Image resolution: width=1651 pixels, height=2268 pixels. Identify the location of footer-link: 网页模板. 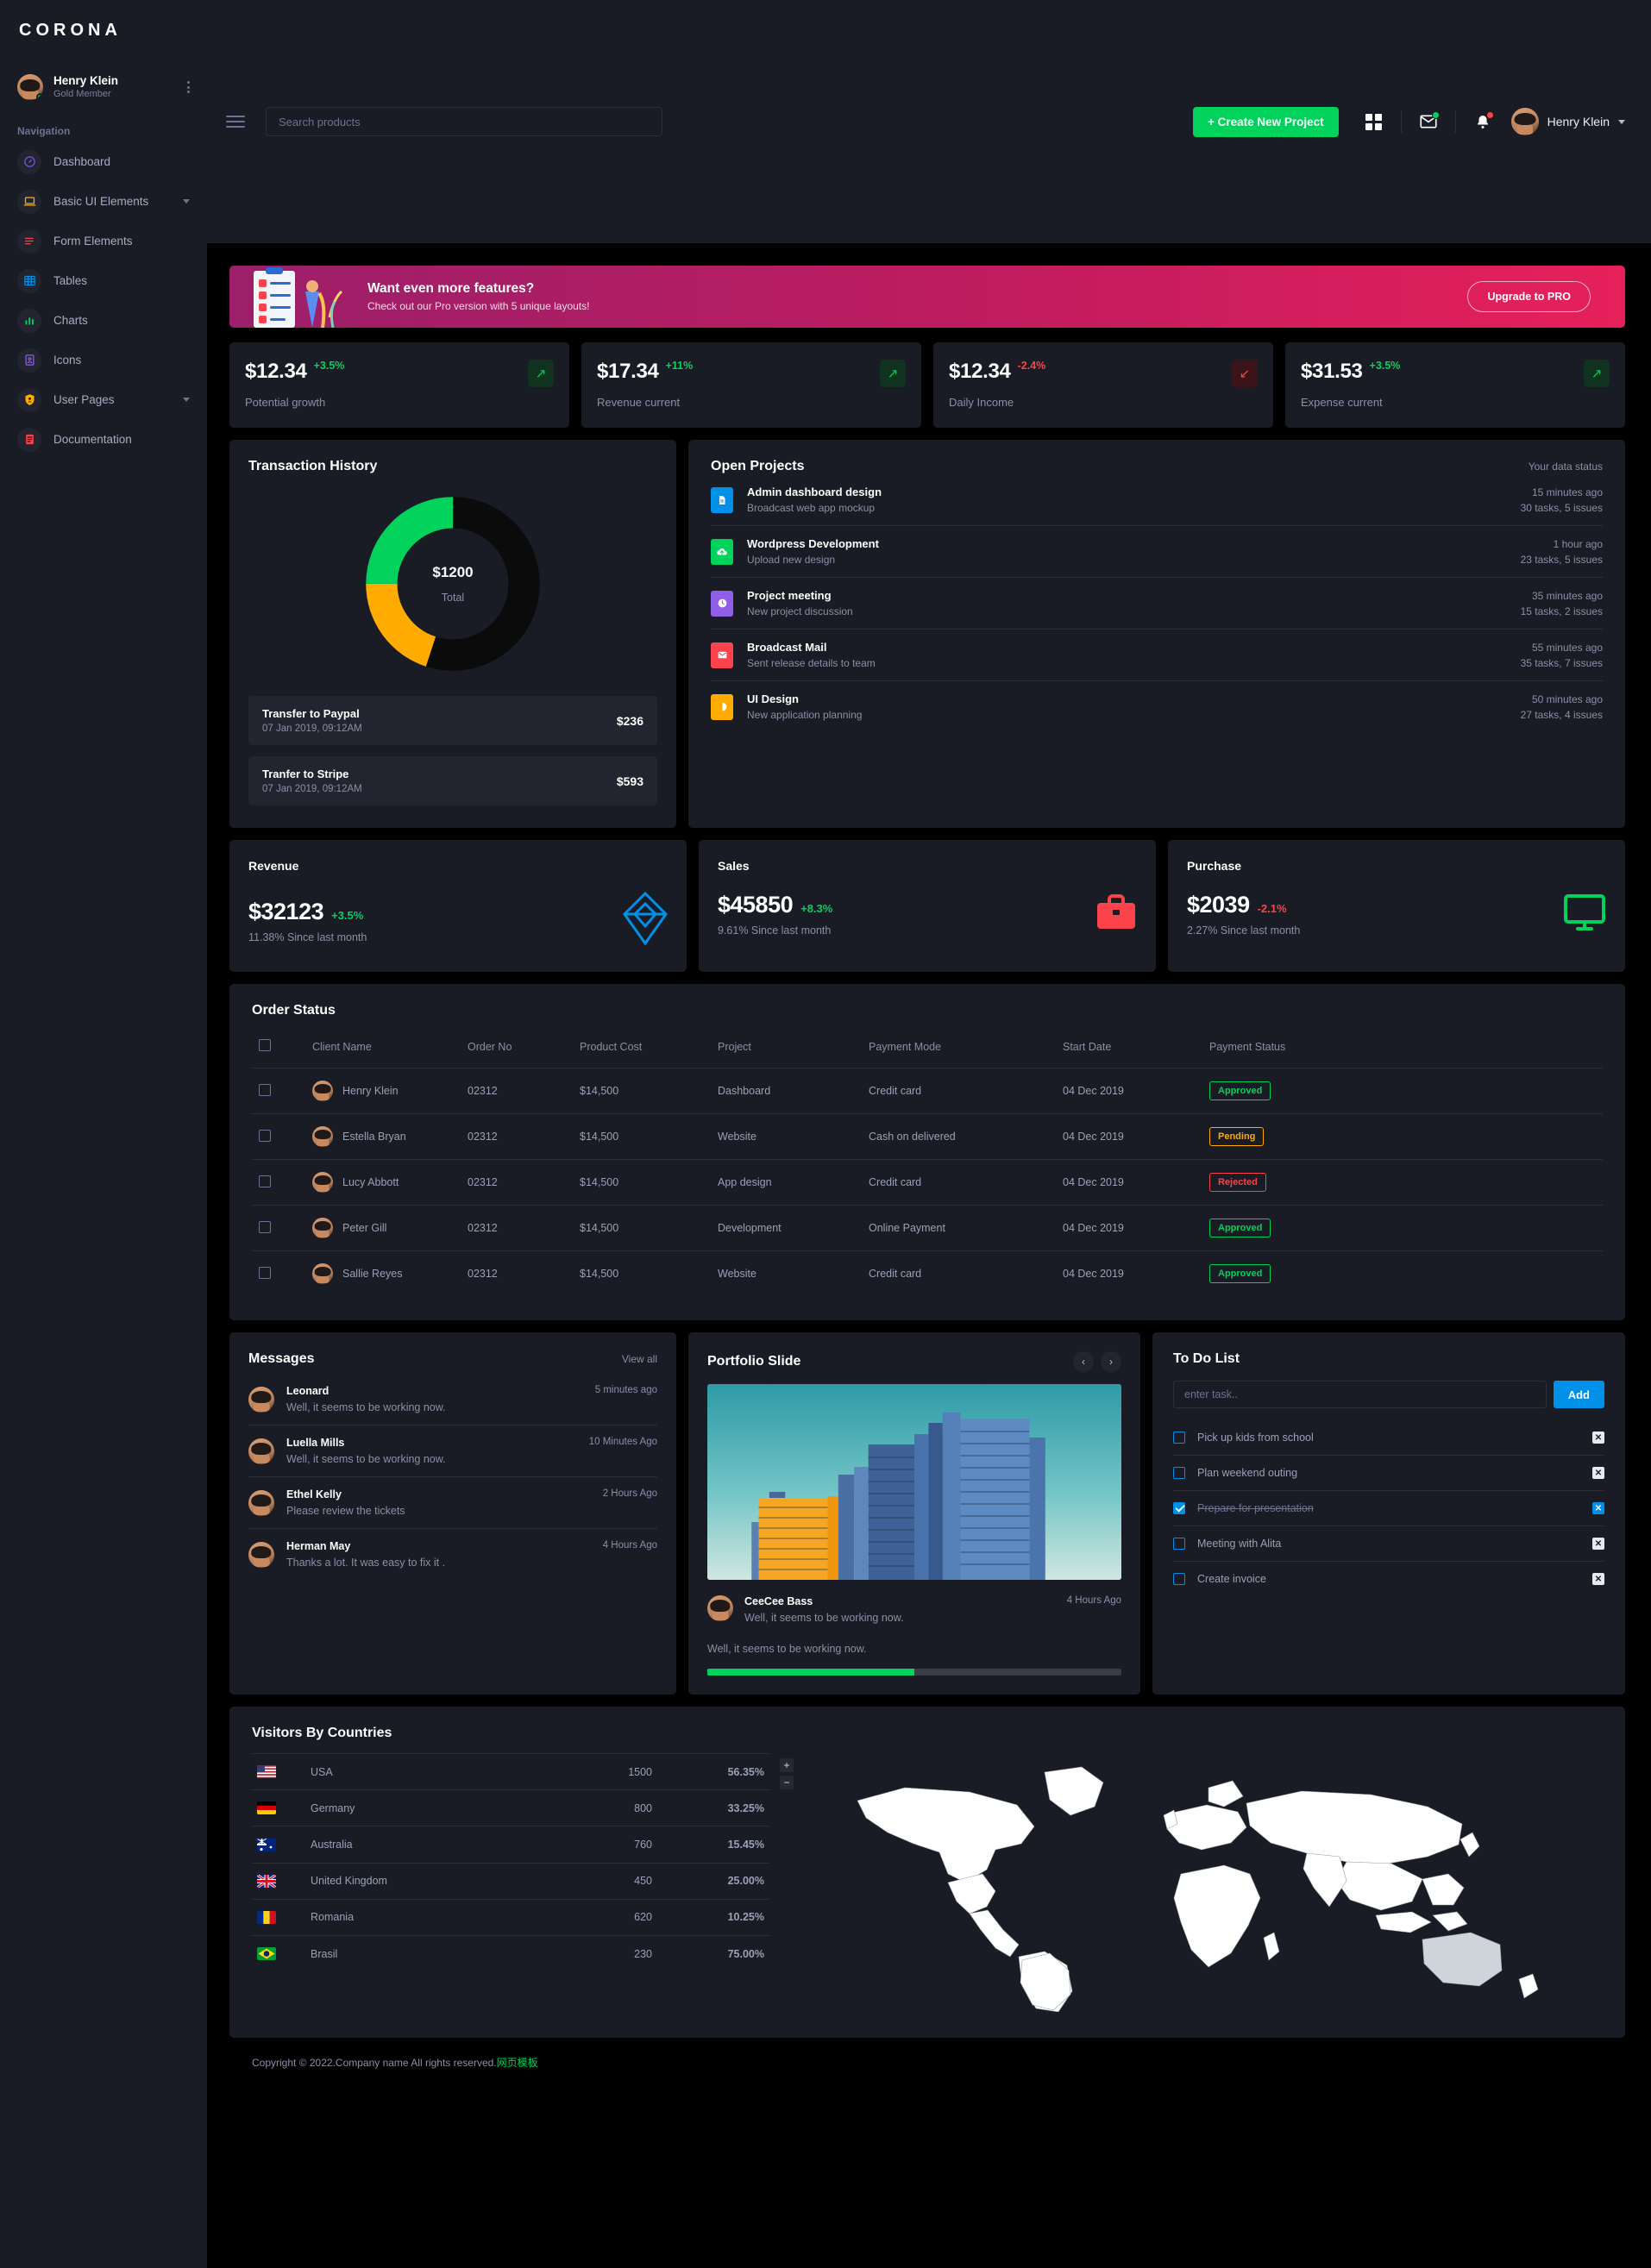
(517, 2063).